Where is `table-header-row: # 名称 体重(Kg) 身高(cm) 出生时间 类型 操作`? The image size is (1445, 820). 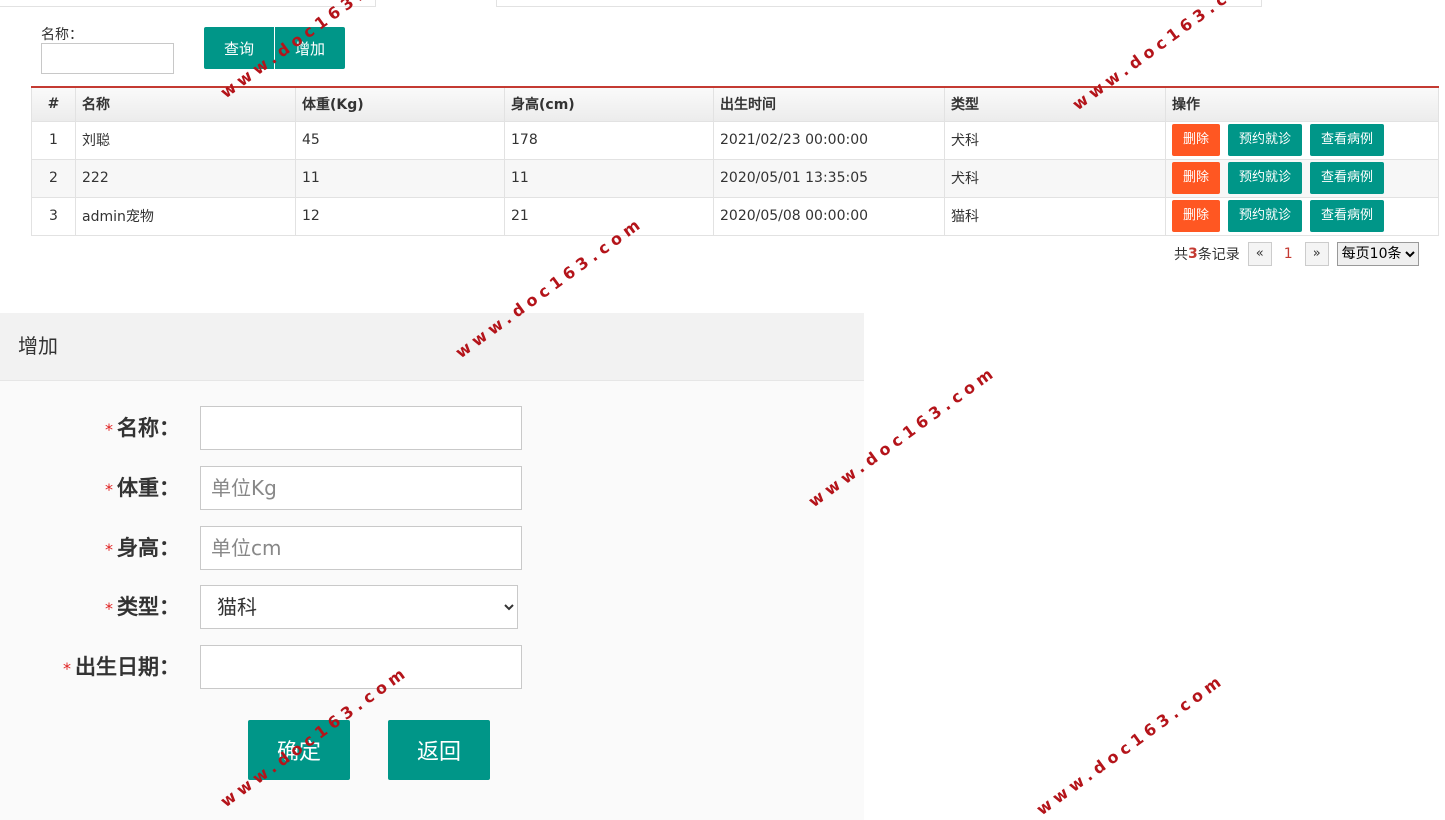
table-header-row: # 名称 体重(Kg) 身高(cm) 出生时间 类型 操作 is located at coordinates (735, 104).